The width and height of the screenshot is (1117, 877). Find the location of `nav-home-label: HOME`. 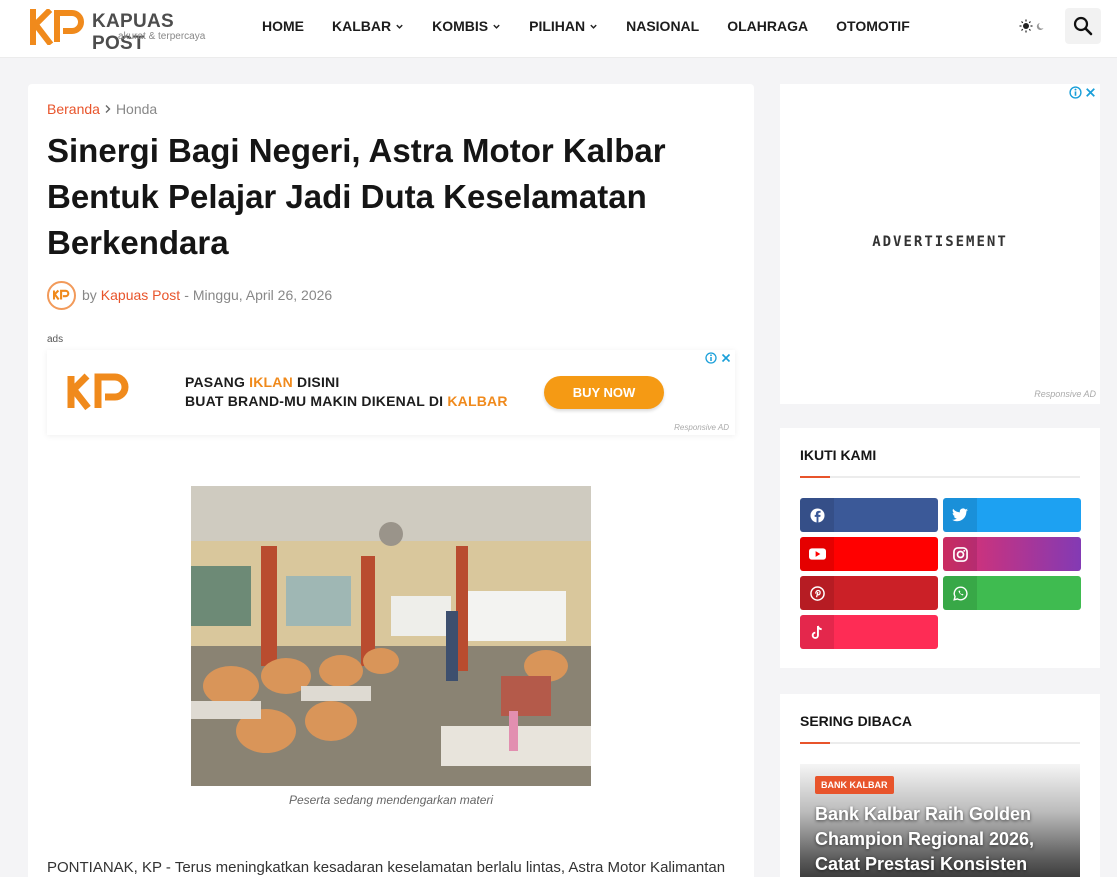

nav-home-label: HOME is located at coordinates (283, 26).